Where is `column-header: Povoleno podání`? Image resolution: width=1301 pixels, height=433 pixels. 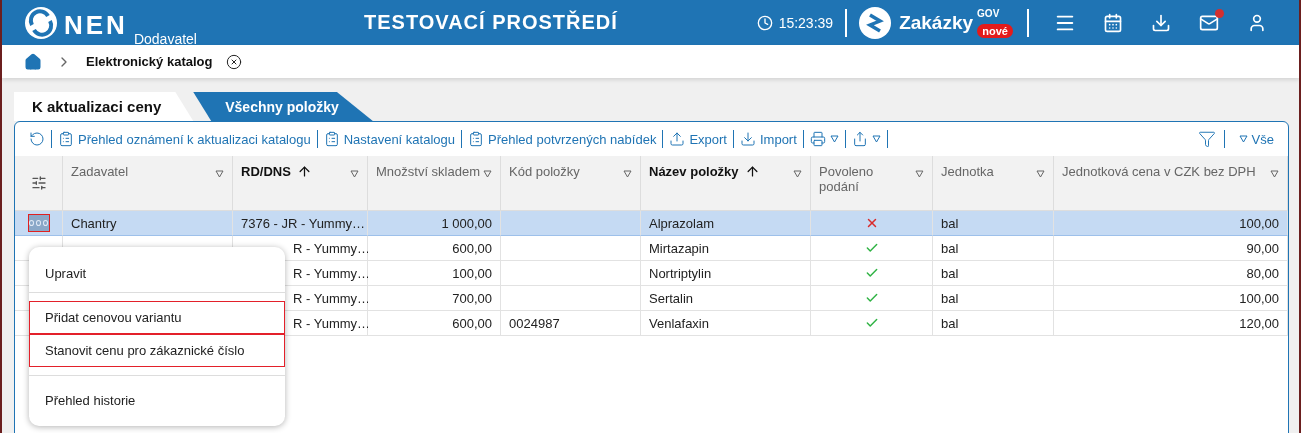
column-header: Povoleno podání is located at coordinates (872, 183).